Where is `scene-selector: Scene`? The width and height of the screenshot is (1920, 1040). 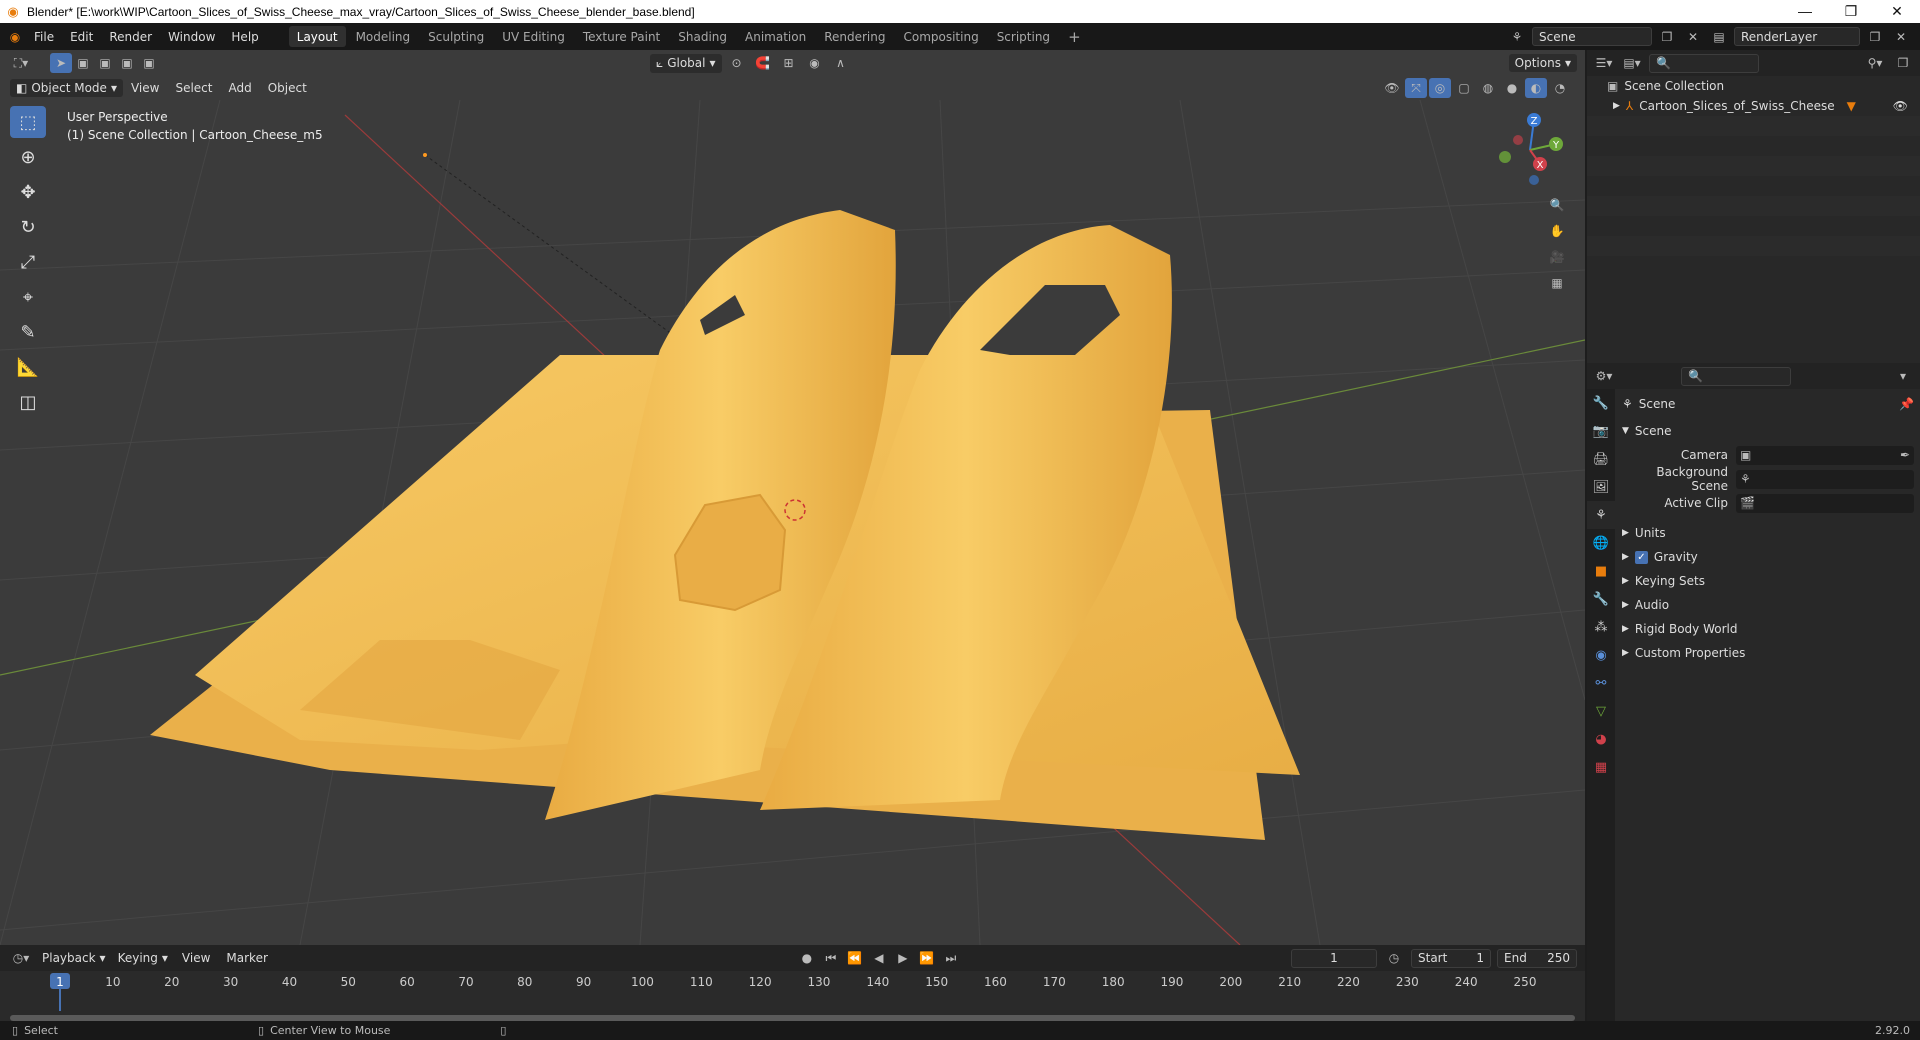
scene-selector: Scene is located at coordinates (1592, 36).